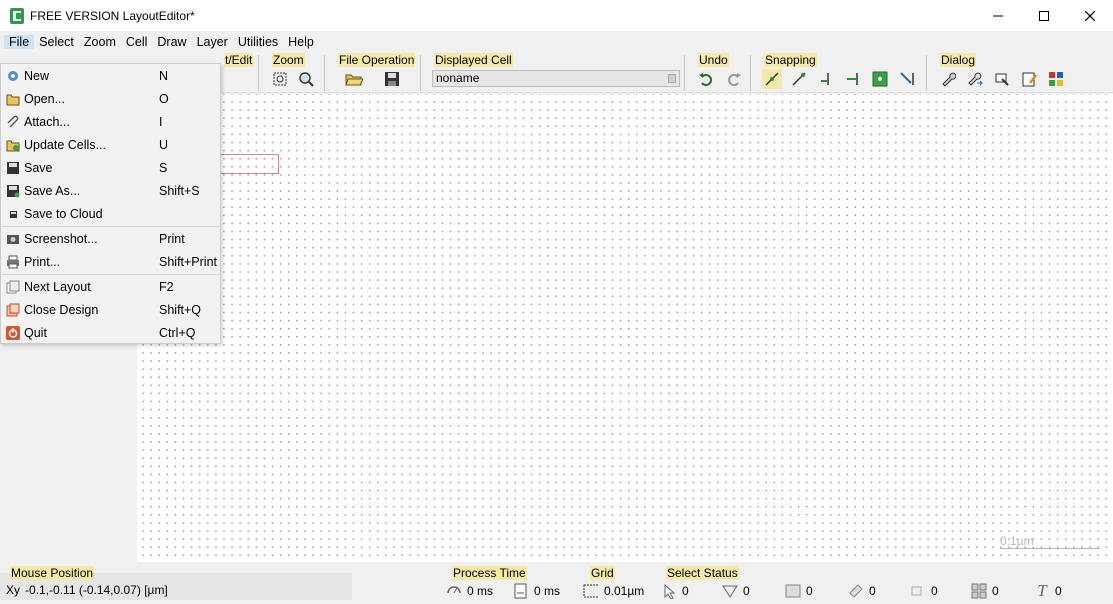 This screenshot has width=1113, height=604. Describe the element at coordinates (258, 42) in the screenshot. I see `menu-utilities: Utilities` at that location.